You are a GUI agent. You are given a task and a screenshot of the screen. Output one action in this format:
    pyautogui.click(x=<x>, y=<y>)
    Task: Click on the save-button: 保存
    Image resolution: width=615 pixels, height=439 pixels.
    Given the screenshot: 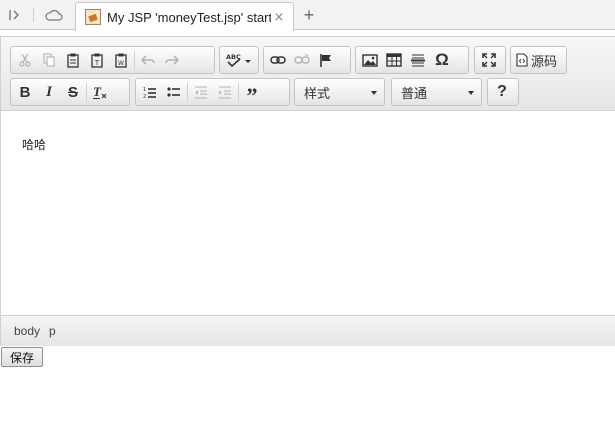 What is the action you would take?
    pyautogui.click(x=22, y=357)
    